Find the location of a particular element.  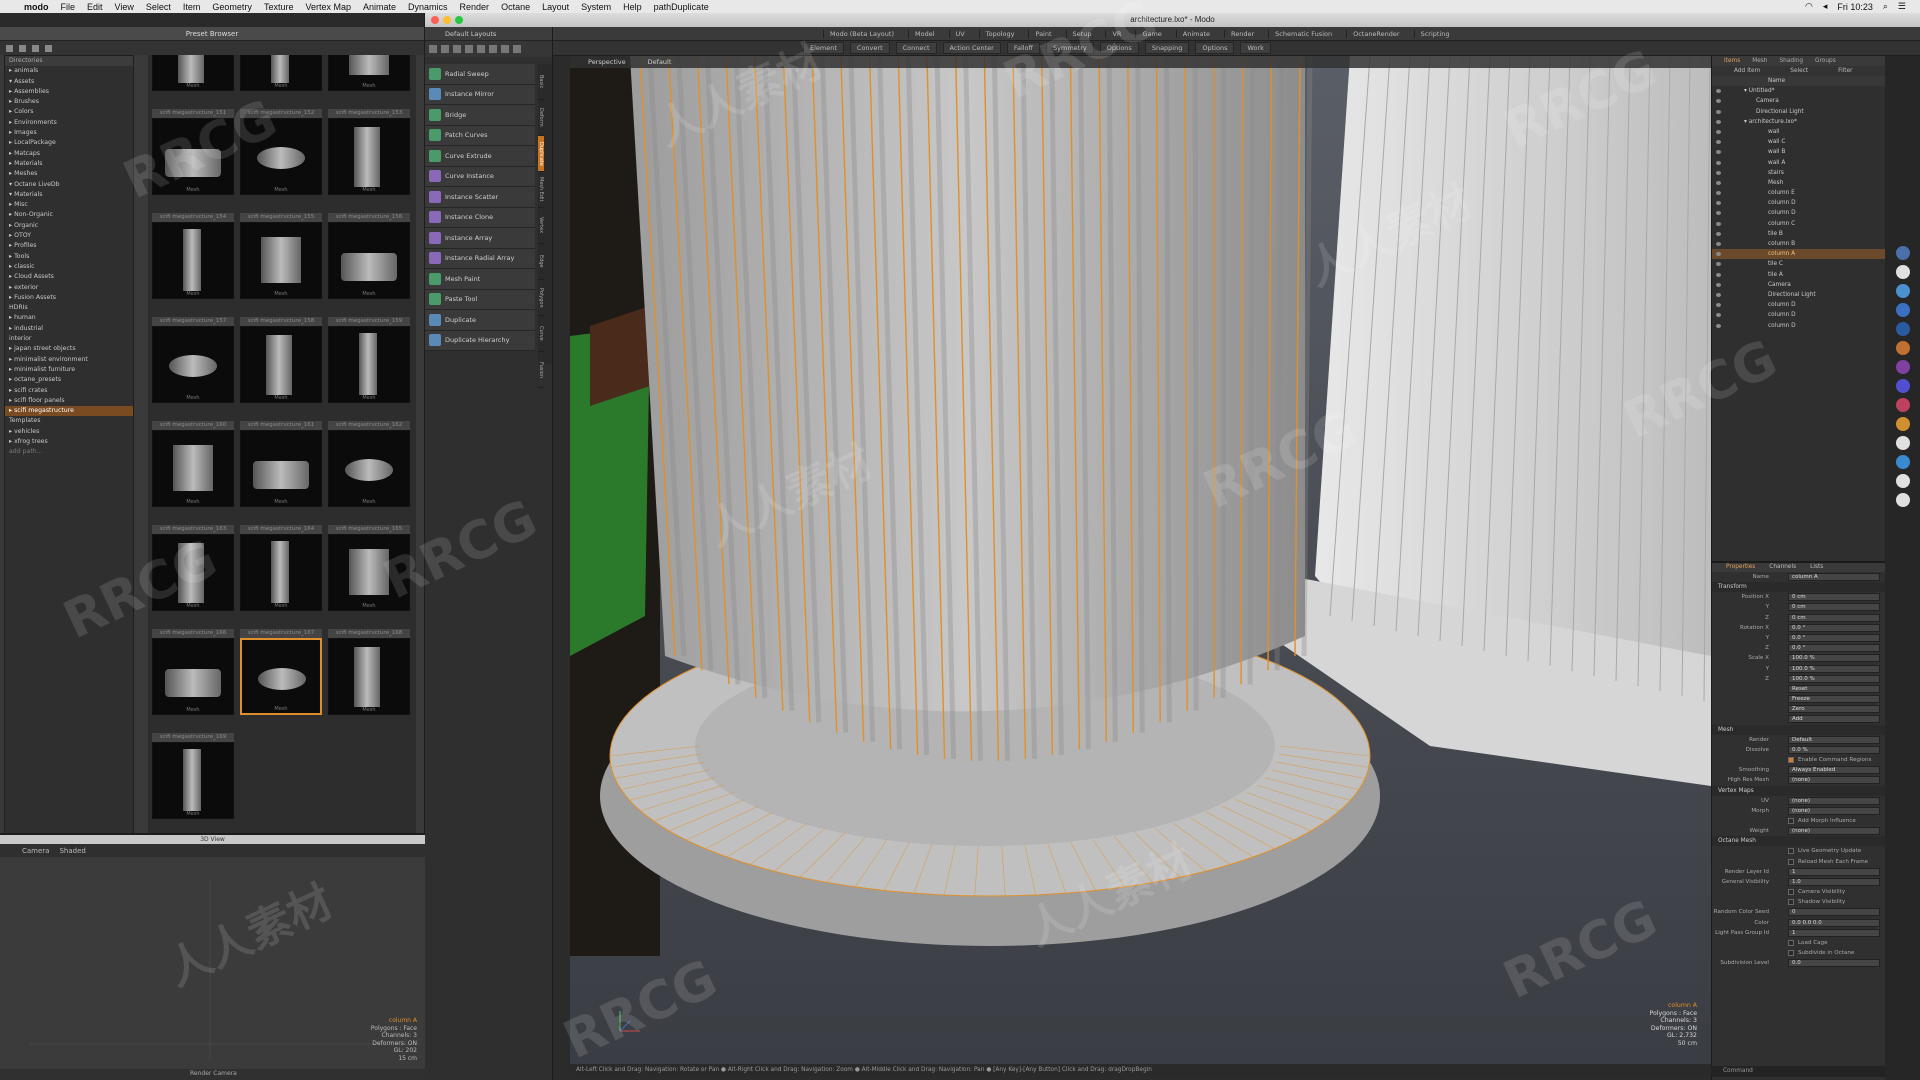

properties-tab: Channels is located at coordinates (1782, 567).